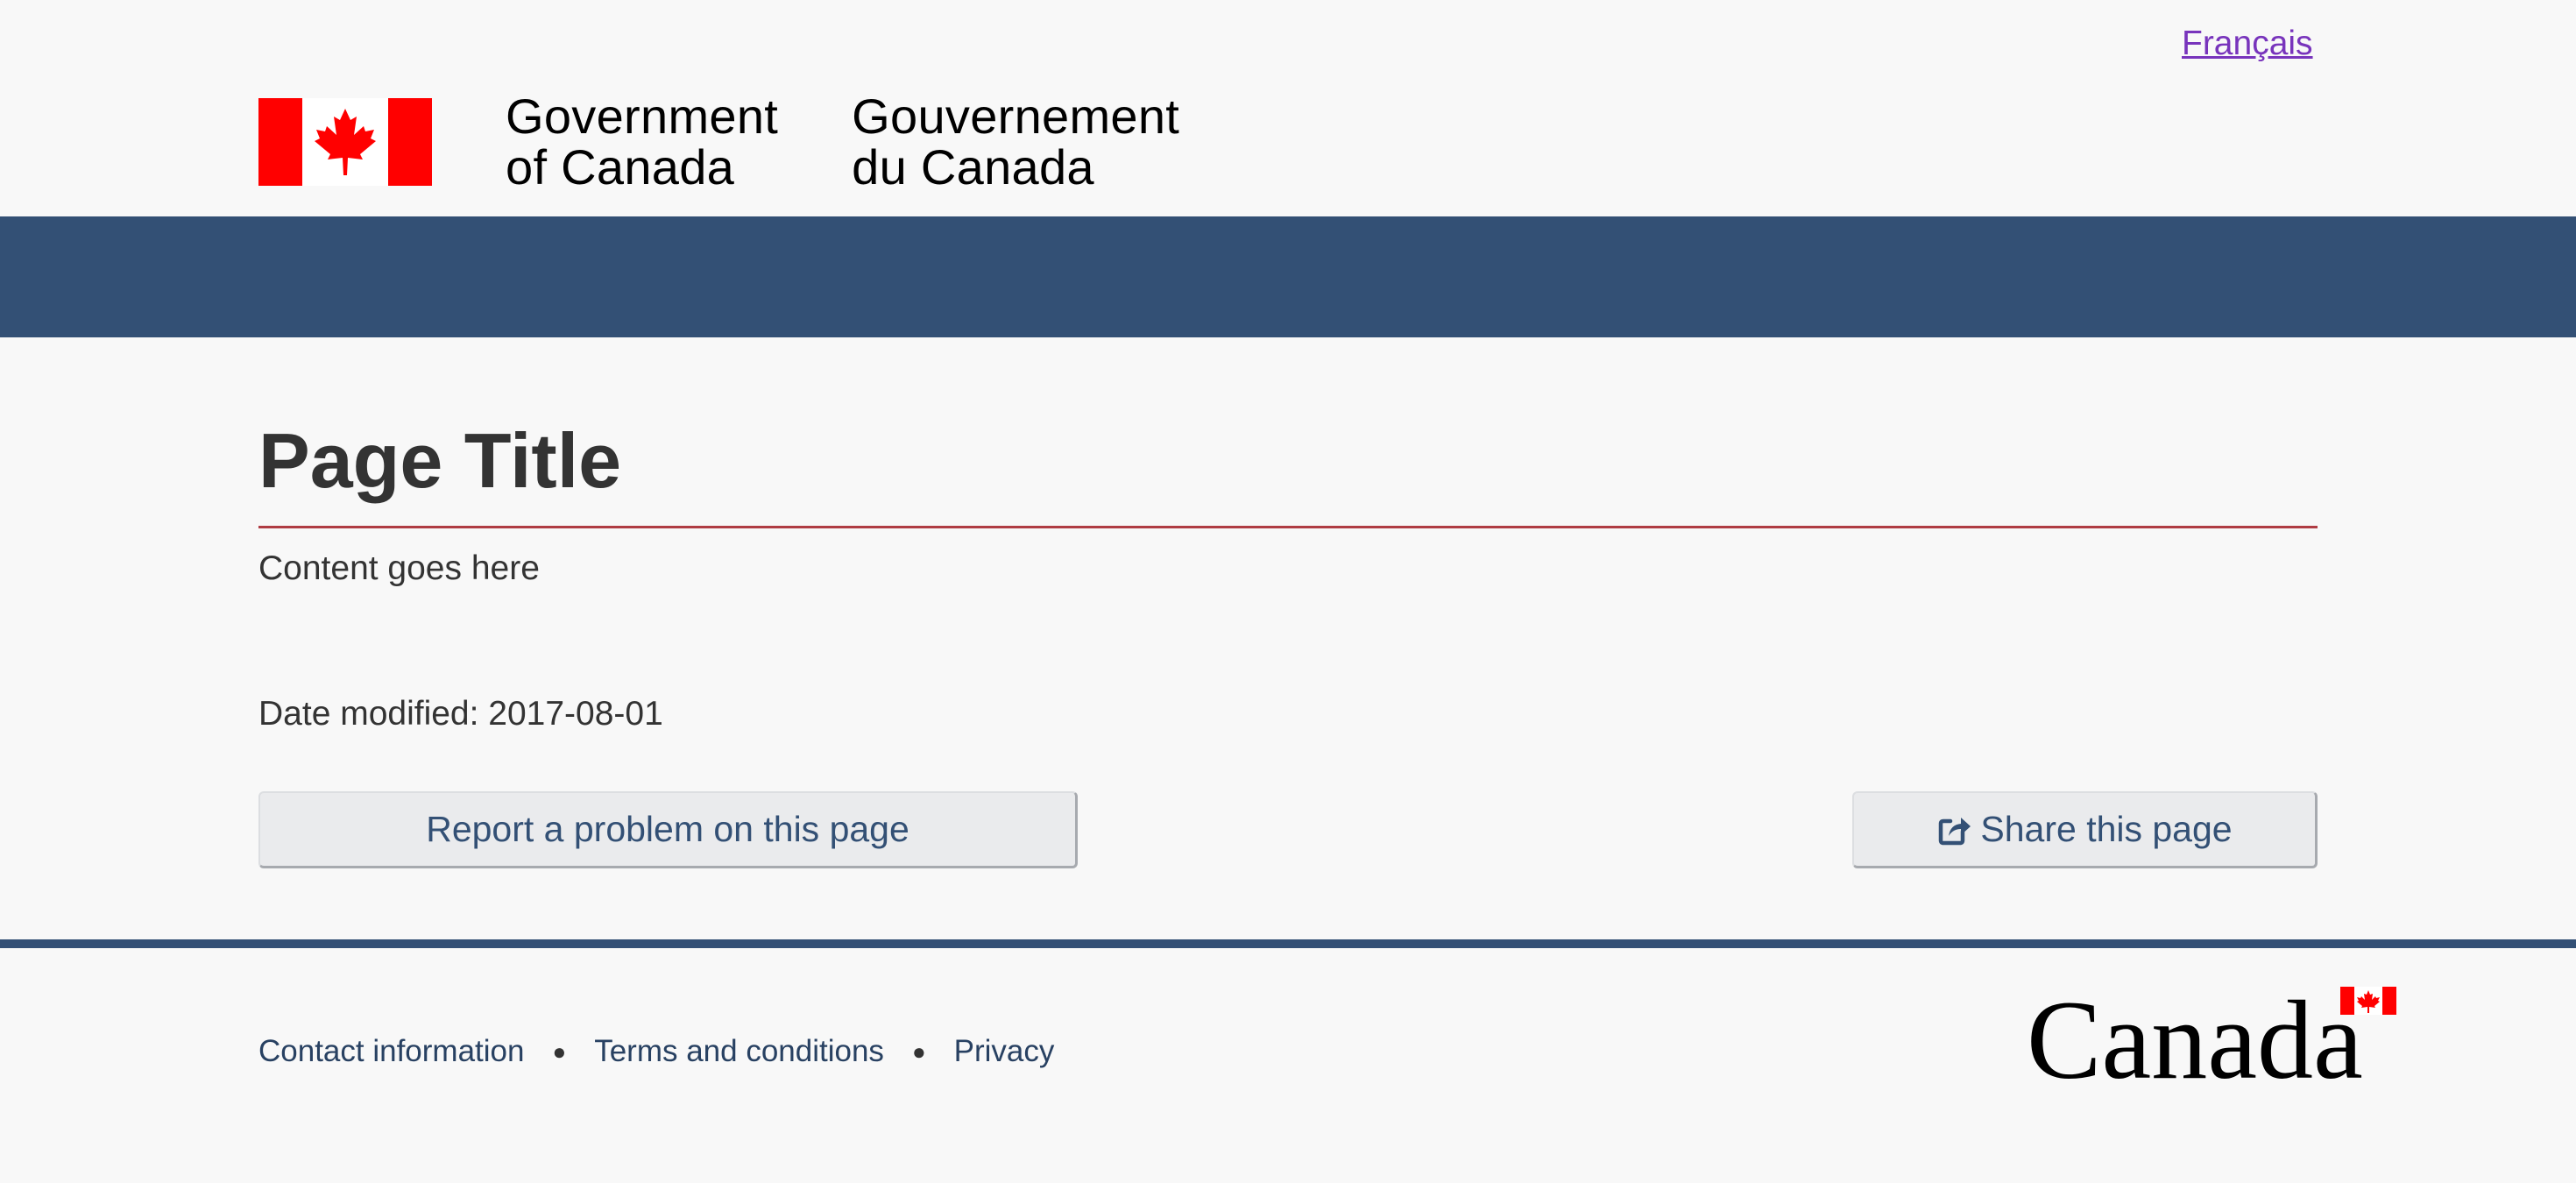 The width and height of the screenshot is (2576, 1183). I want to click on signature-english: Government of Canada, so click(642, 142).